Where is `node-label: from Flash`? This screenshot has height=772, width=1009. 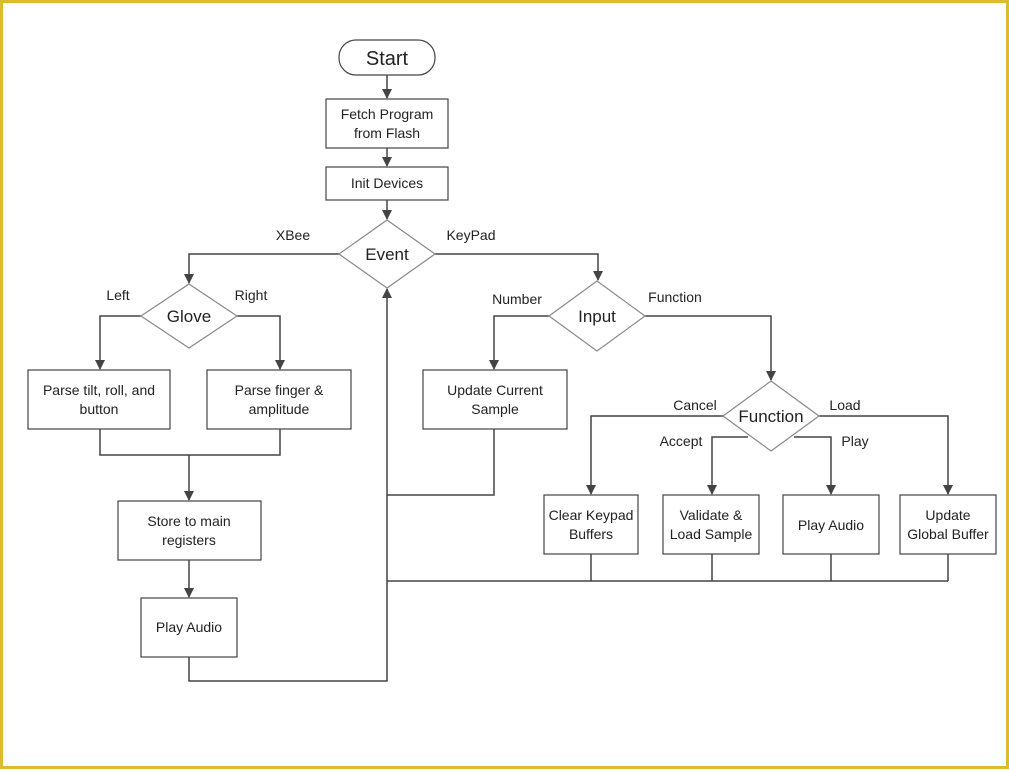
node-label: from Flash is located at coordinates (387, 133).